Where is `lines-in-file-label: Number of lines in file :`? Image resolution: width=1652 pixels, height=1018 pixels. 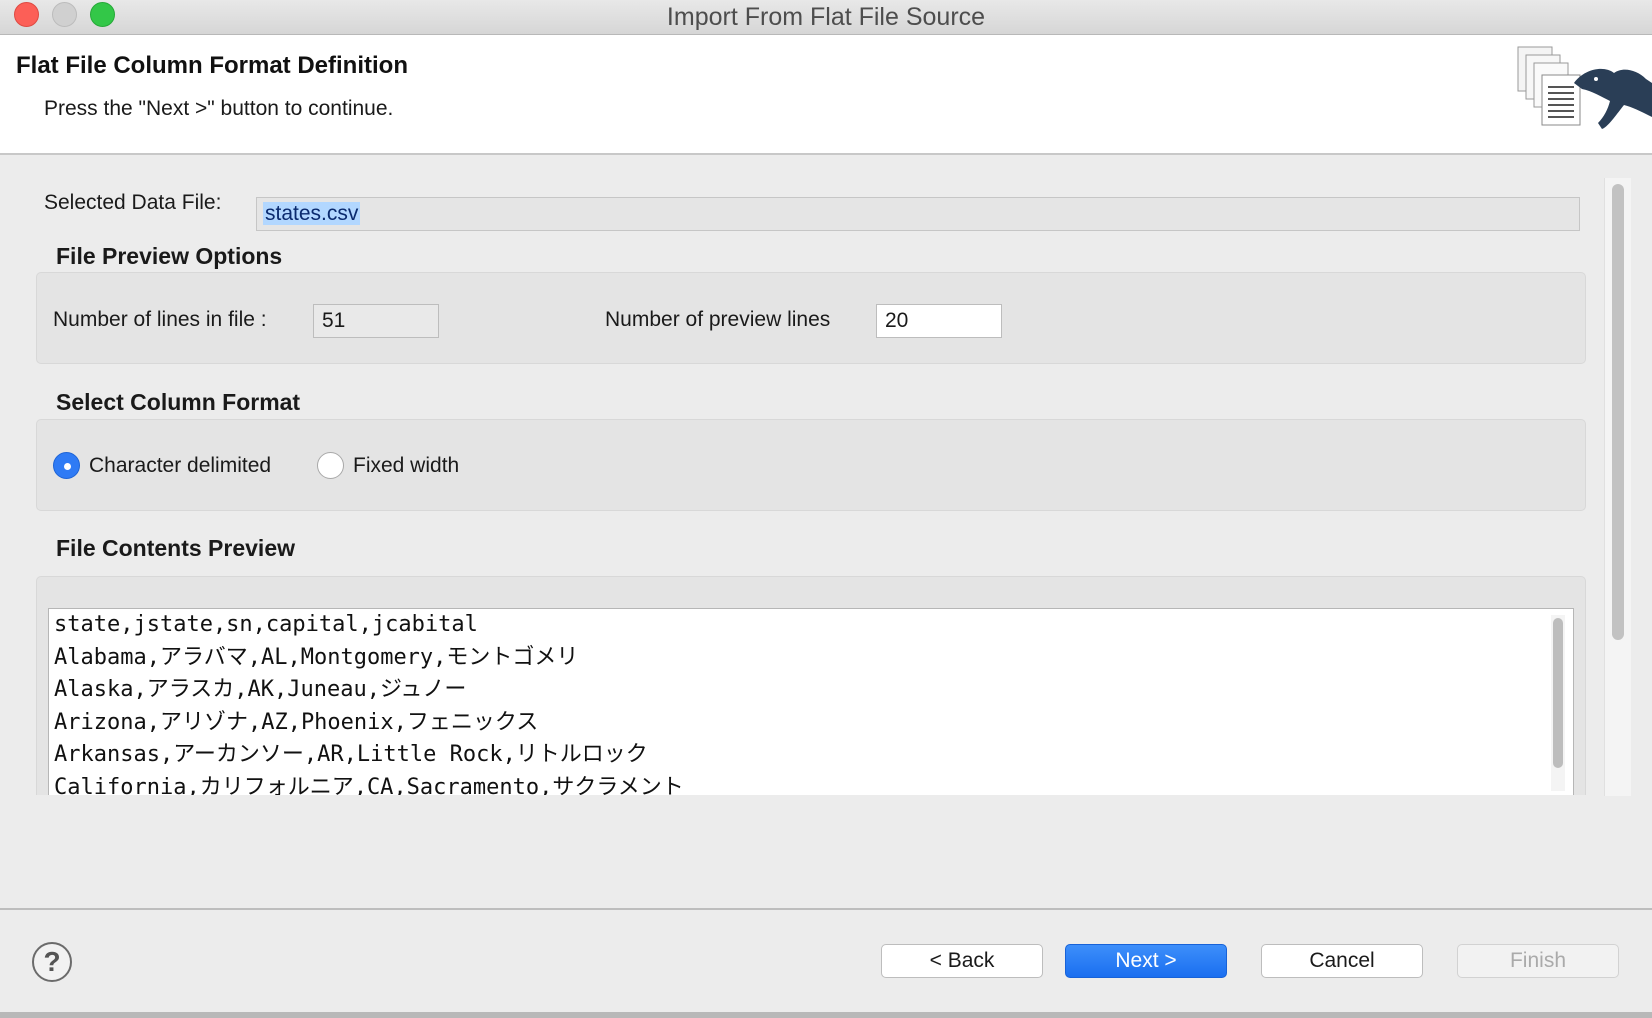 lines-in-file-label: Number of lines in file : is located at coordinates (160, 319).